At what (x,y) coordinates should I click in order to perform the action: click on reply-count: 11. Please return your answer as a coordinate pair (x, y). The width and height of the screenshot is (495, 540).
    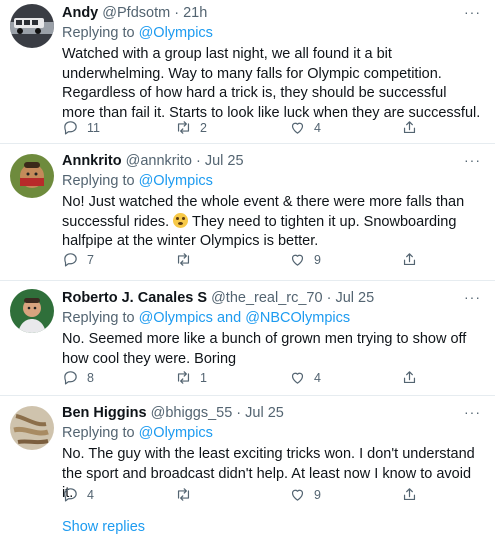
    Looking at the image, I should click on (93, 127).